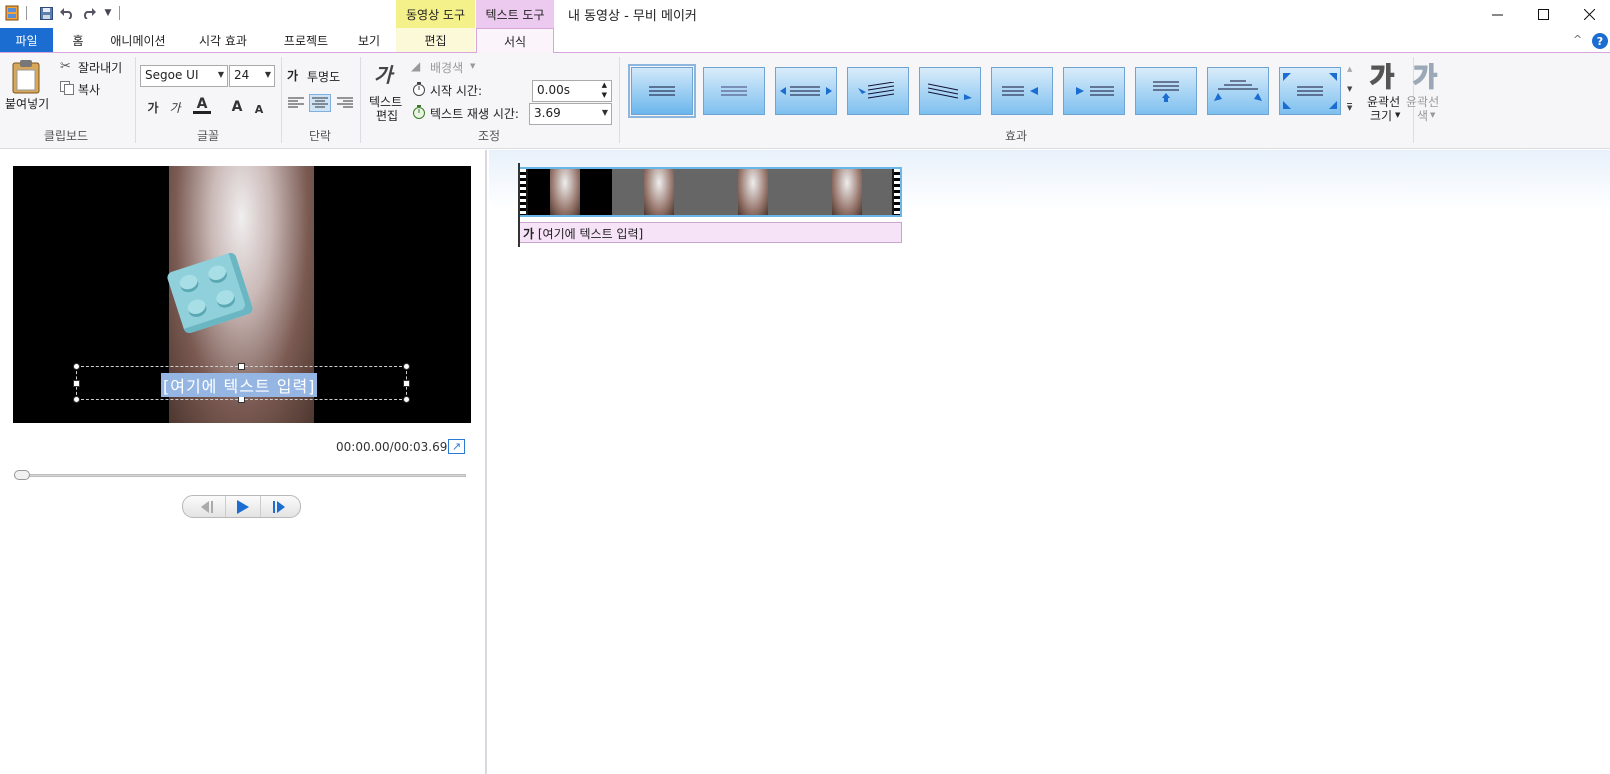  Describe the element at coordinates (27, 78) in the screenshot. I see `paste-icon` at that location.